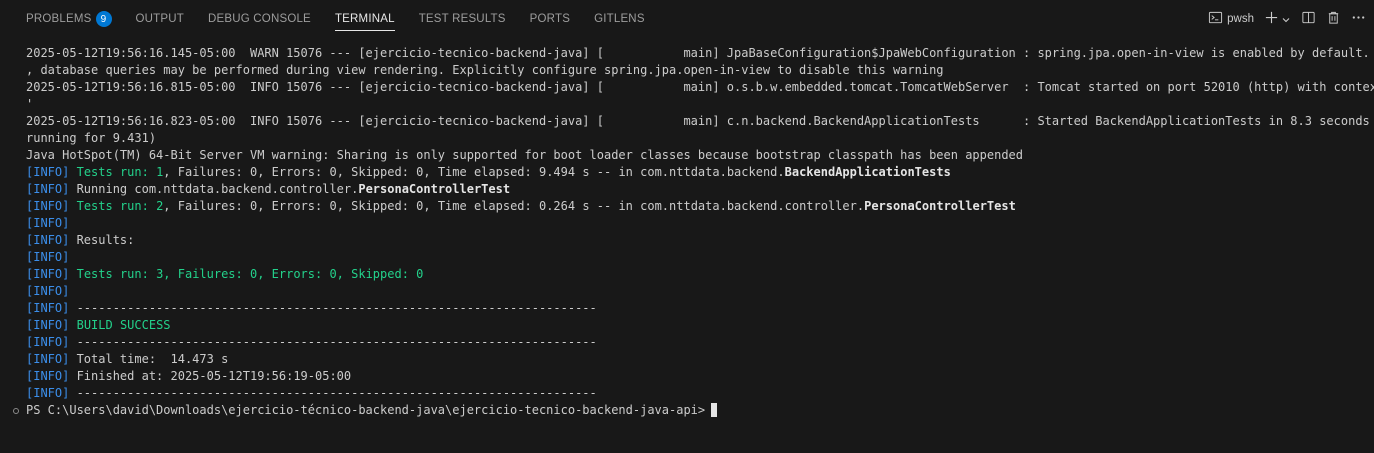 The width and height of the screenshot is (1374, 453). I want to click on terminal-profile-button: pwsh, so click(1231, 19).